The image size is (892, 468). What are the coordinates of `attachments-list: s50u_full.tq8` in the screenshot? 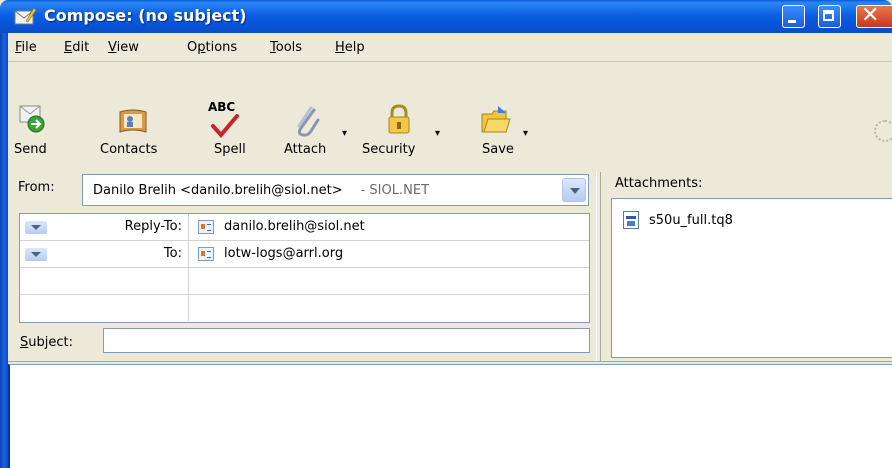 It's located at (751, 278).